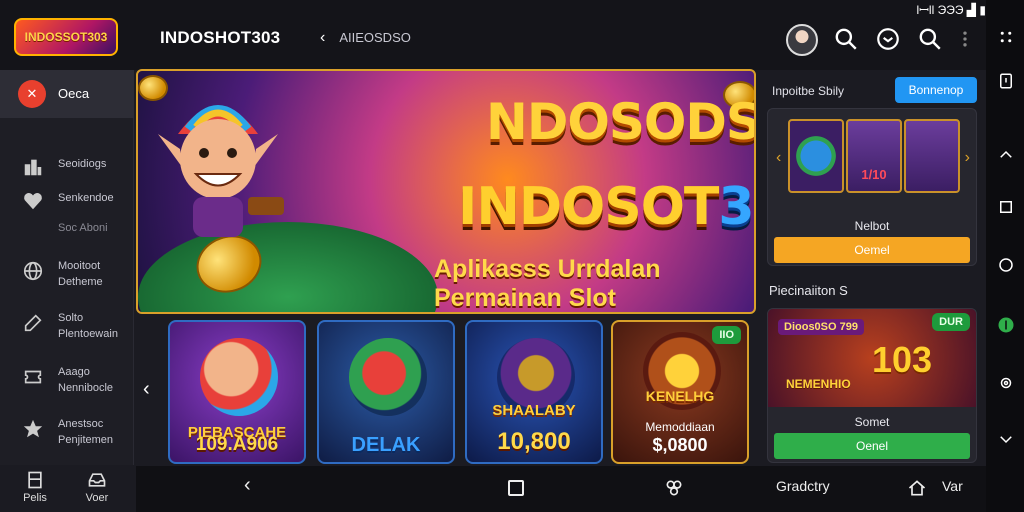 This screenshot has height=512, width=1024. I want to click on promo-badge: DUR, so click(951, 322).